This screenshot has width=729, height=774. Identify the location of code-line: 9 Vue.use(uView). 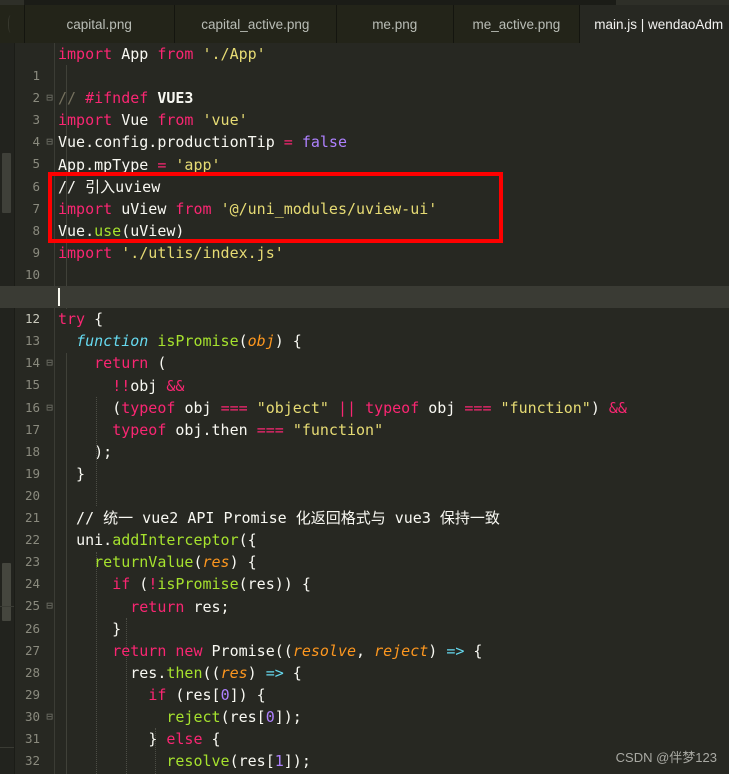
(364, 240).